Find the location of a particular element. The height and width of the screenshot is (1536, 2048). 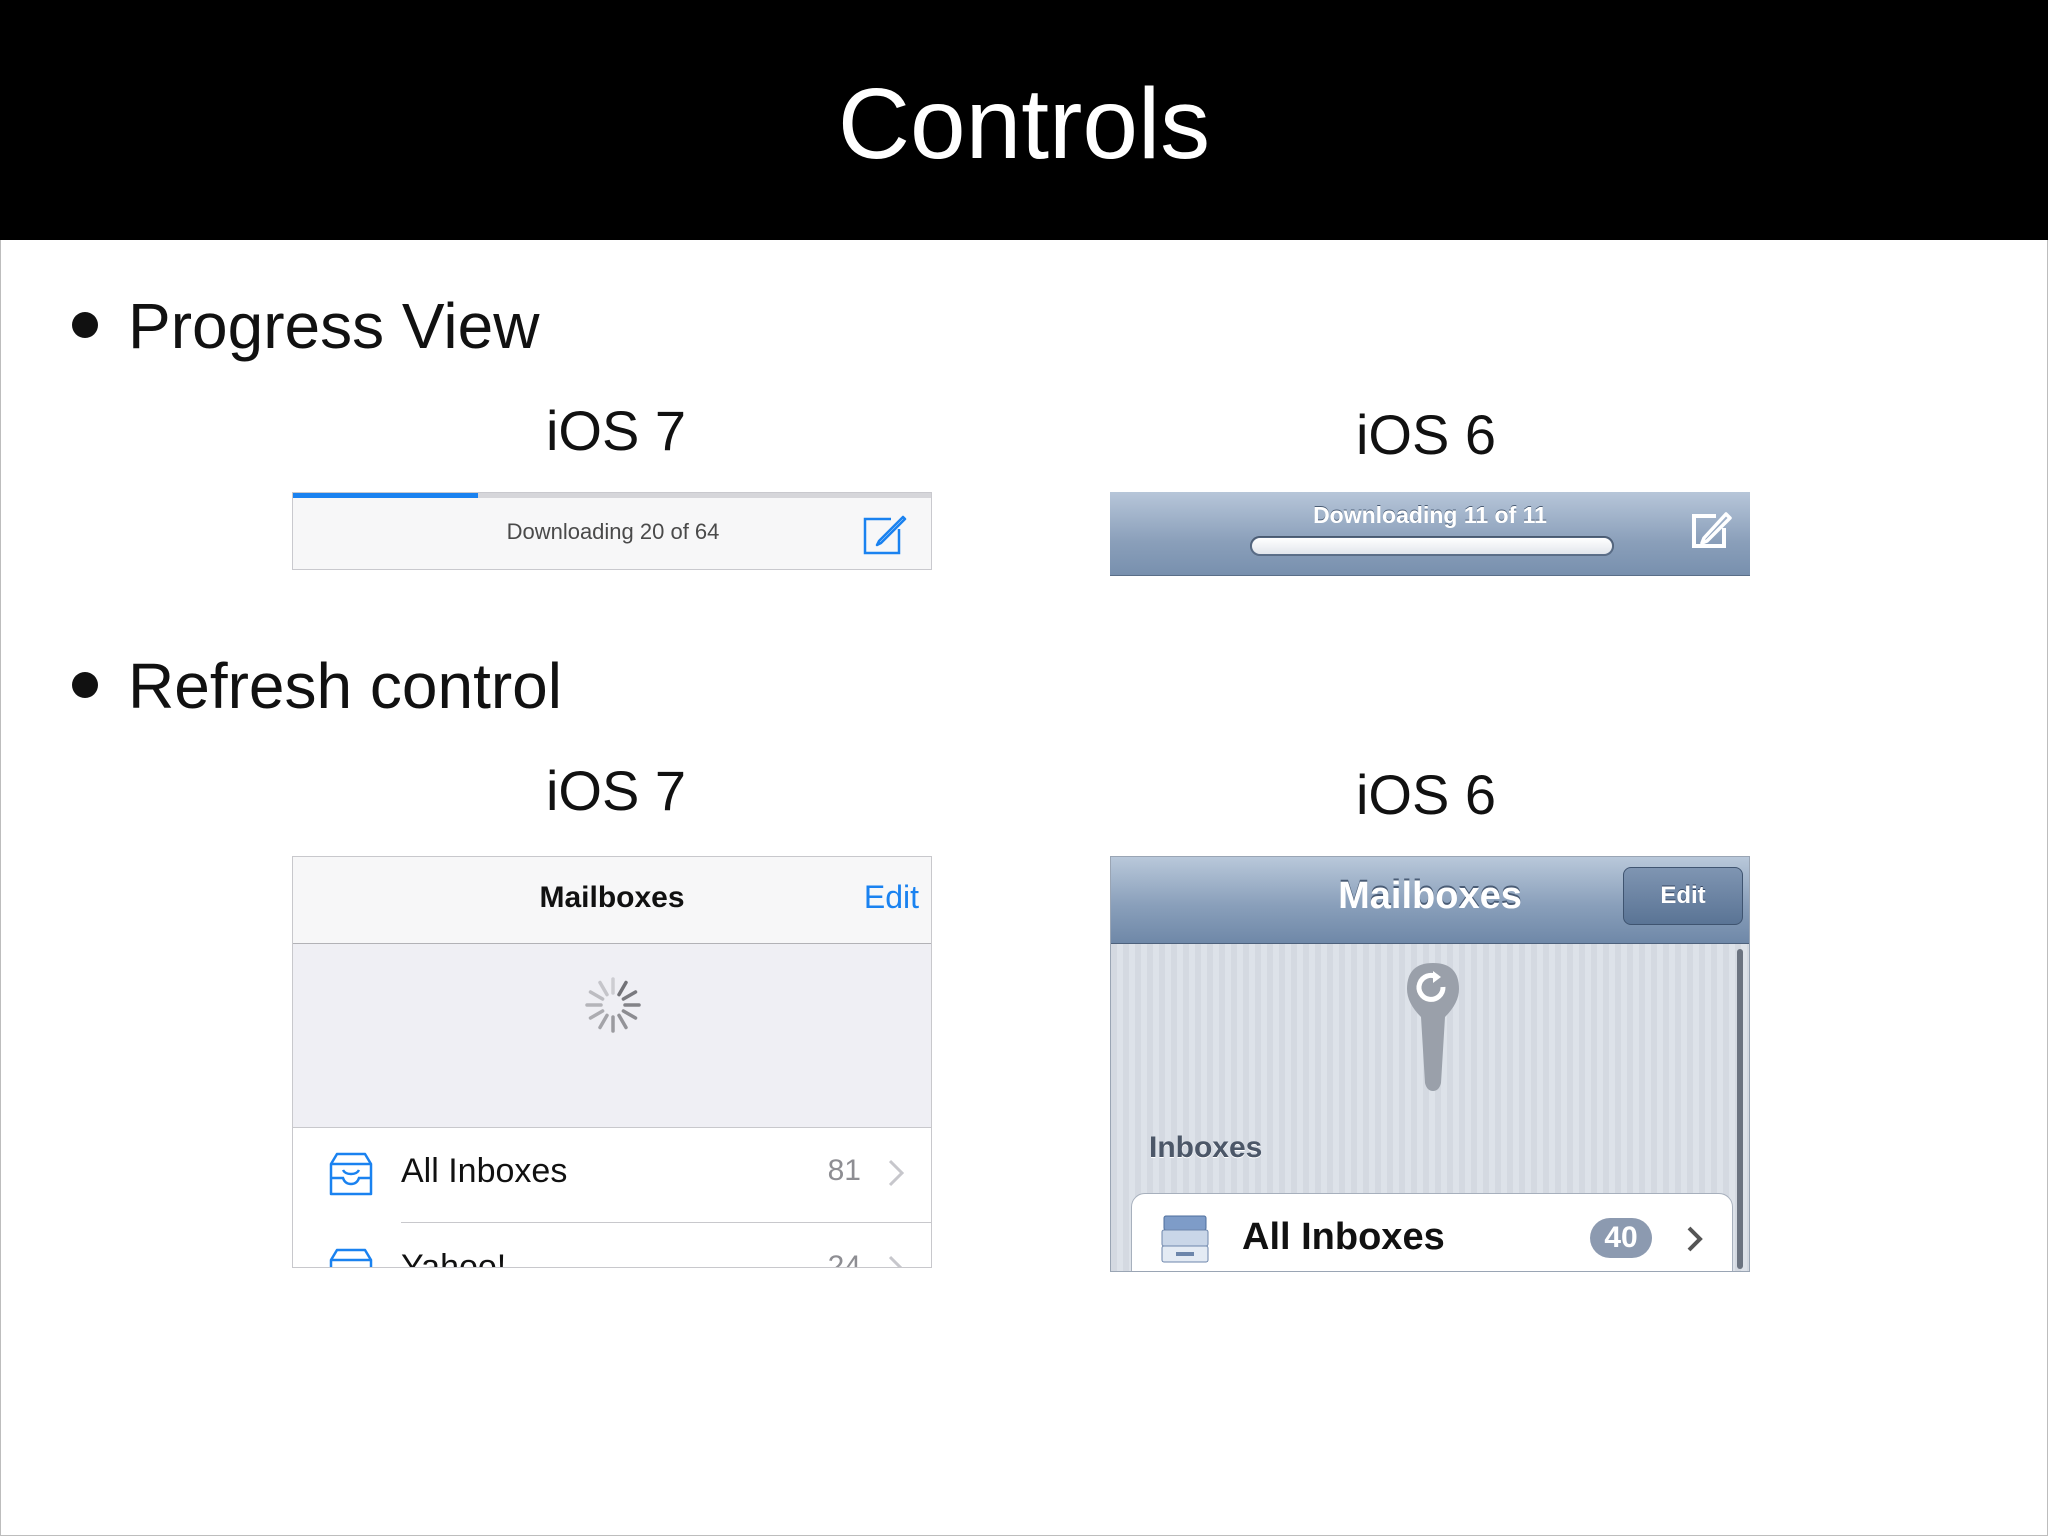

ios7-mailbox-list: All Inboxes 81 Yahoo! 24 is located at coordinates (612, 1197).